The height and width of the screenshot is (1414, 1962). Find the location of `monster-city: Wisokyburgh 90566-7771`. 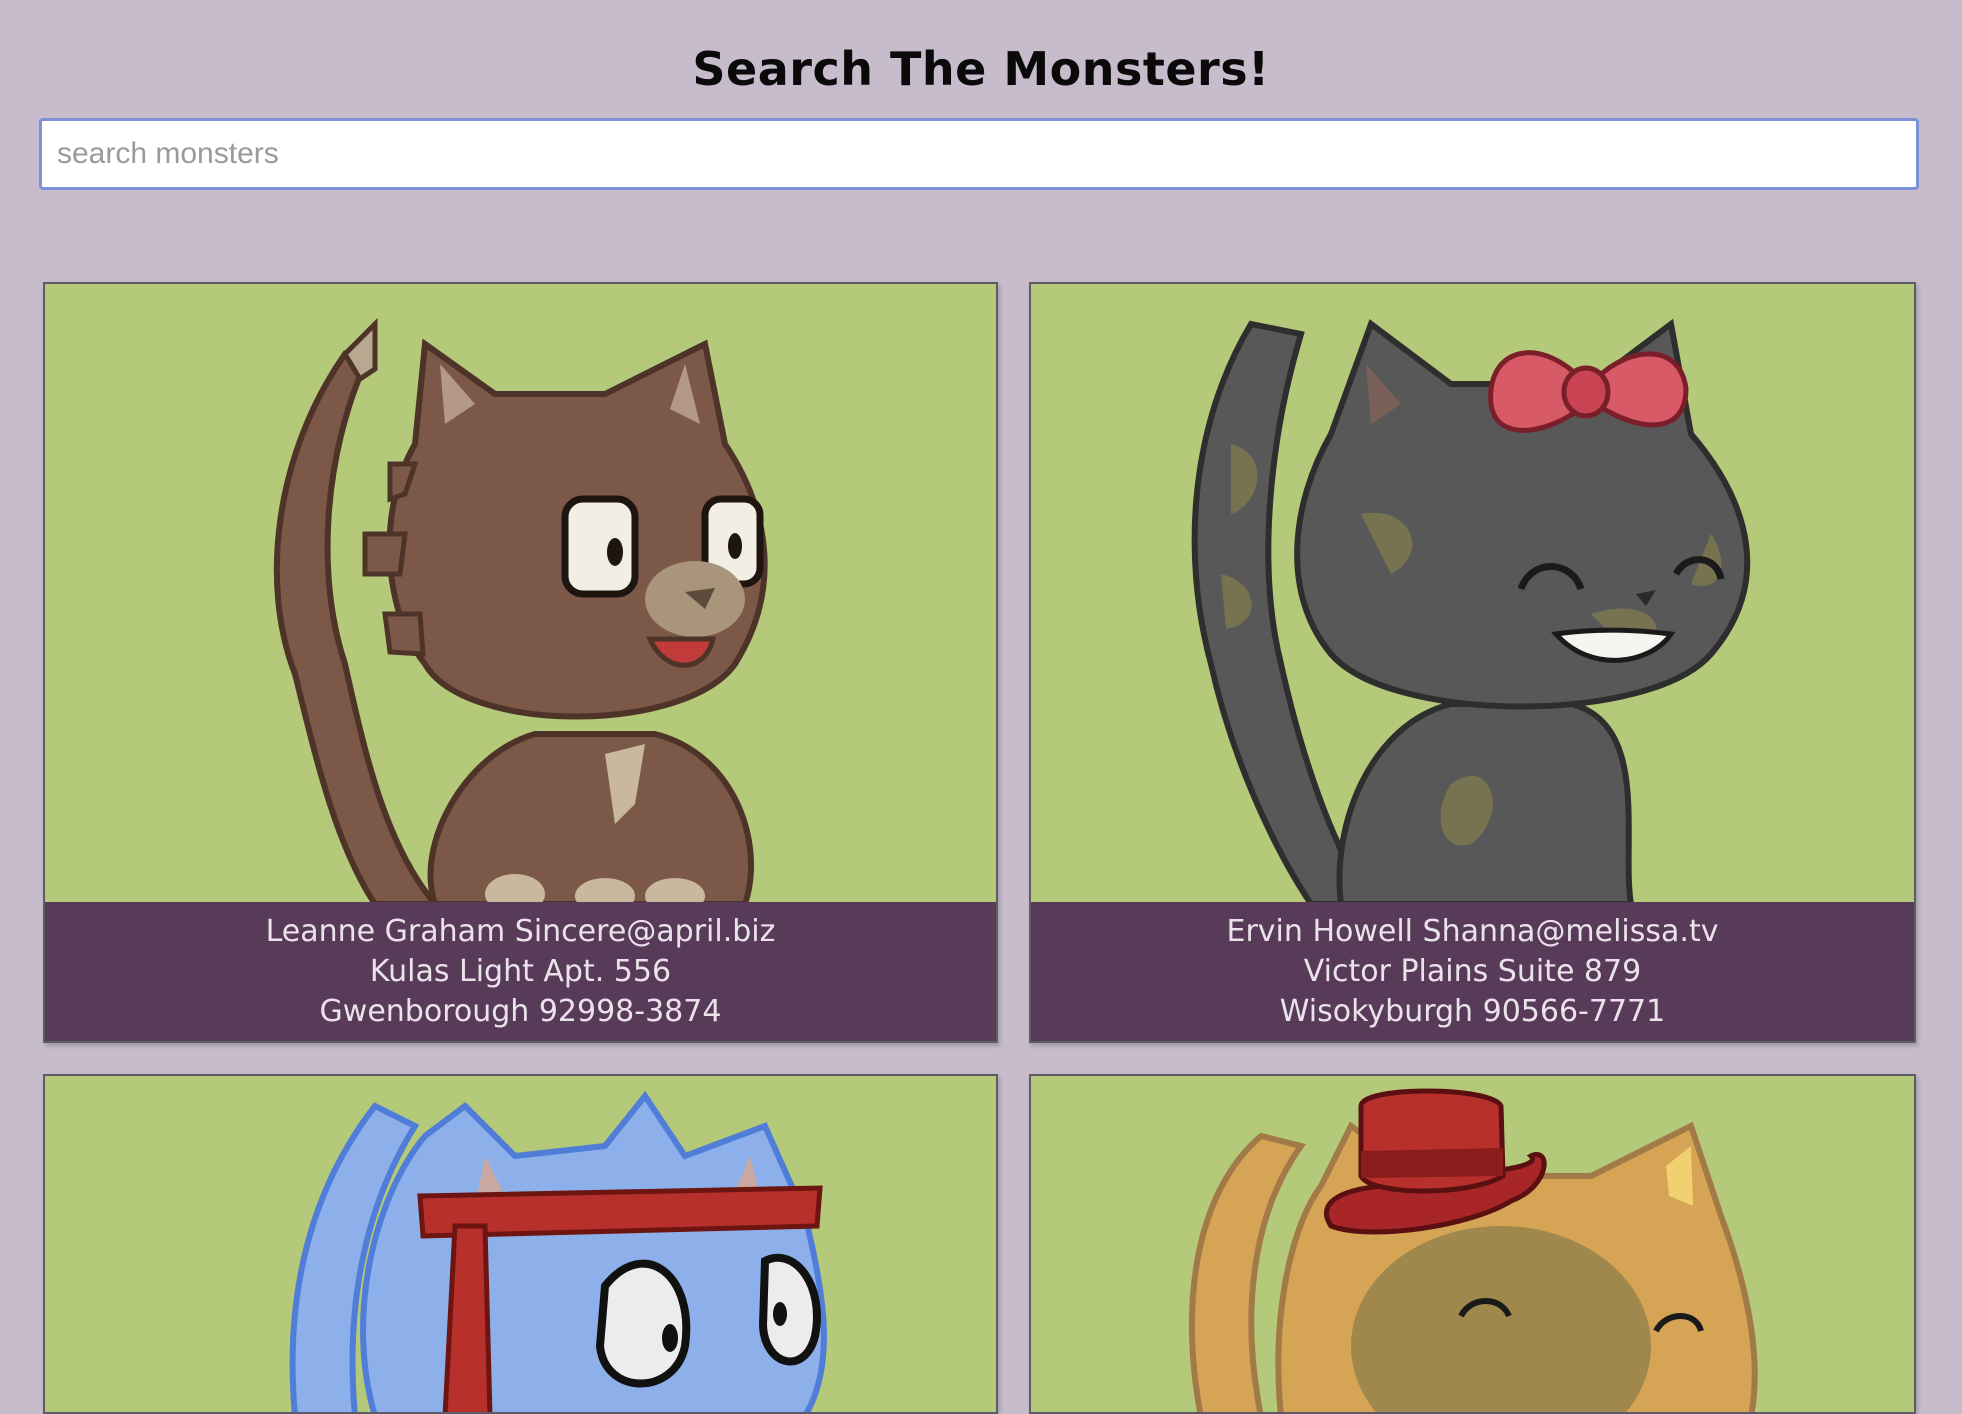

monster-city: Wisokyburgh 90566-7771 is located at coordinates (1472, 1011).